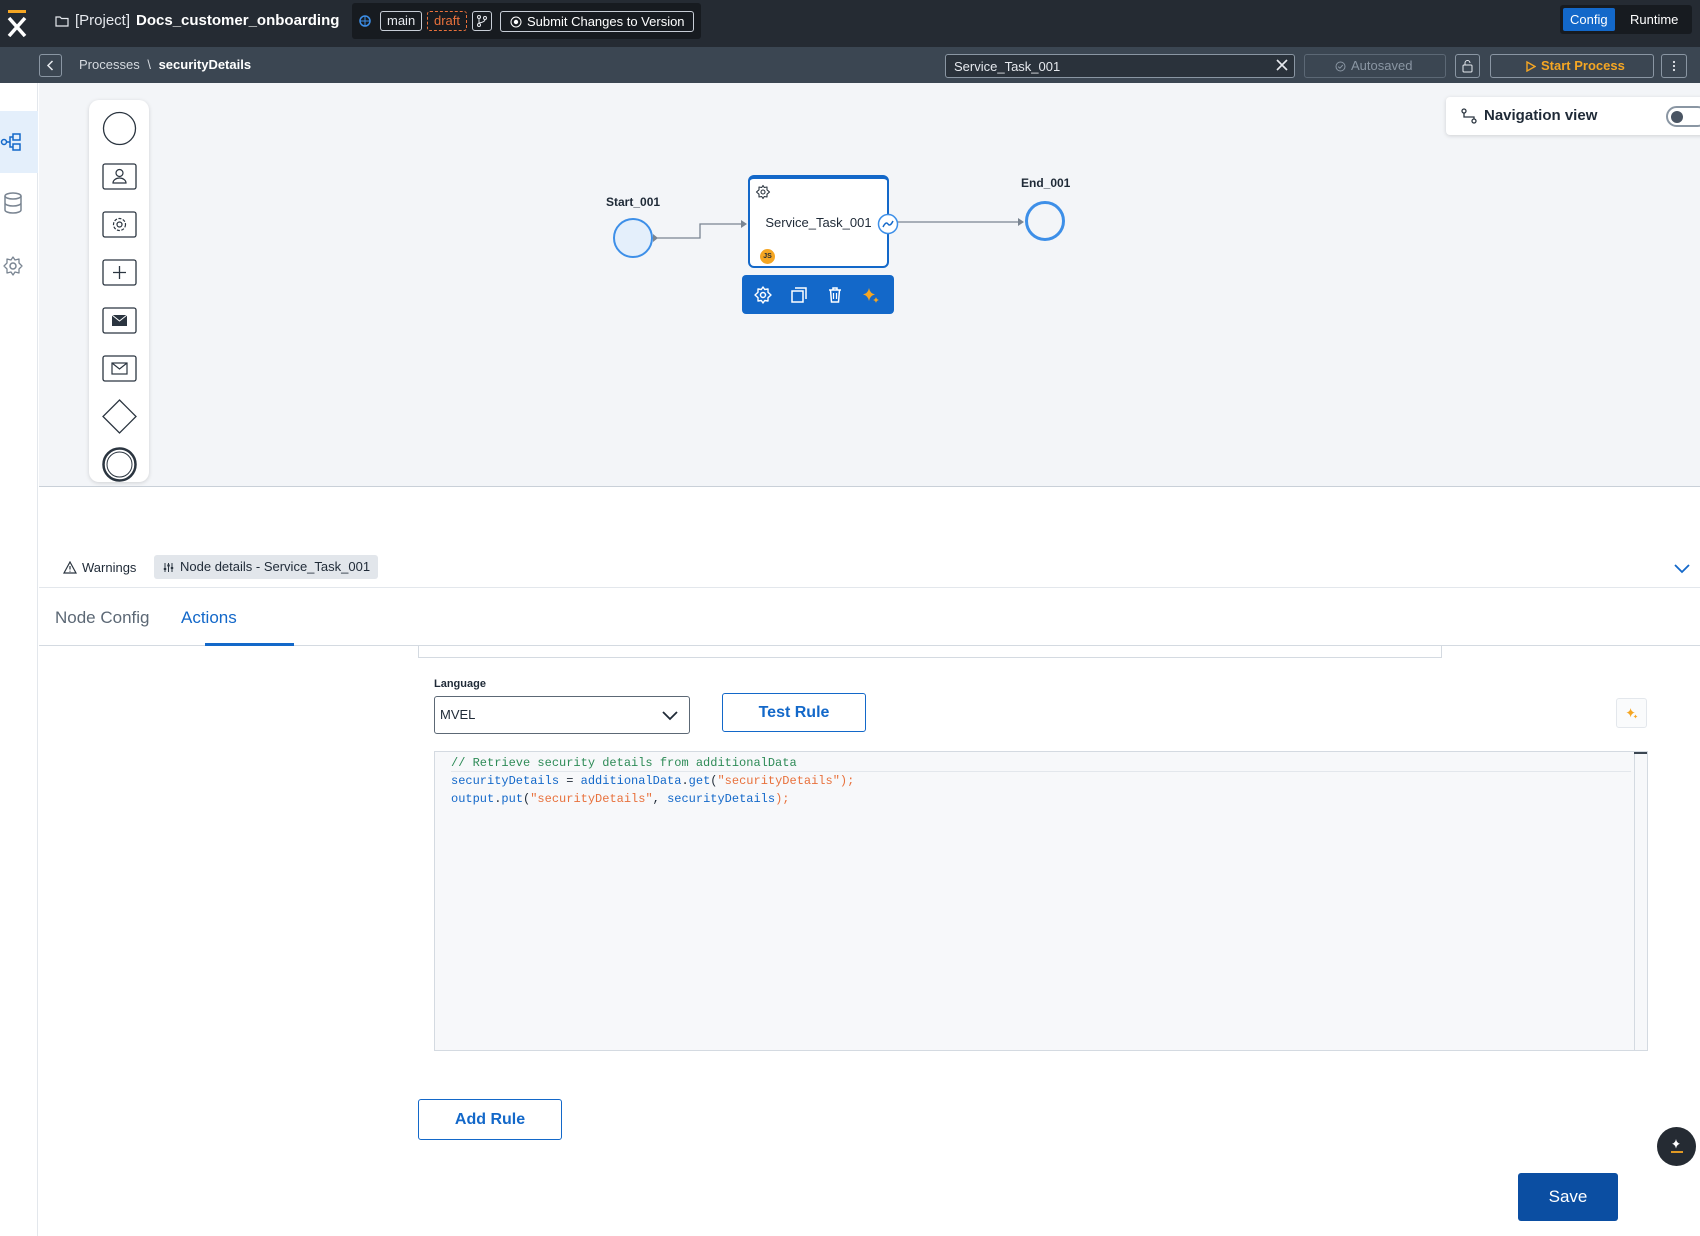 This screenshot has height=1236, width=1700. What do you see at coordinates (1531, 66) in the screenshot?
I see `play-icon` at bounding box center [1531, 66].